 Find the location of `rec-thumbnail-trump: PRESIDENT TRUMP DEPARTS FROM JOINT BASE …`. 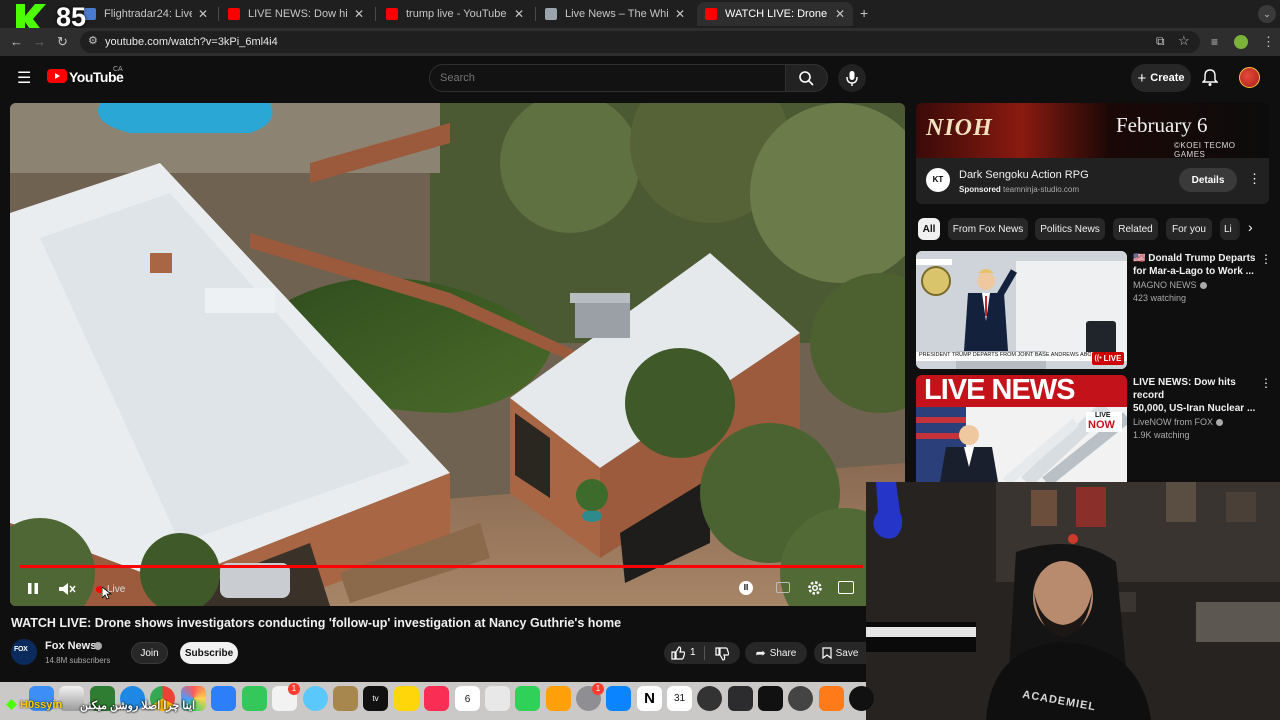

rec-thumbnail-trump: PRESIDENT TRUMP DEPARTS FROM JOINT BASE … is located at coordinates (1021, 310).